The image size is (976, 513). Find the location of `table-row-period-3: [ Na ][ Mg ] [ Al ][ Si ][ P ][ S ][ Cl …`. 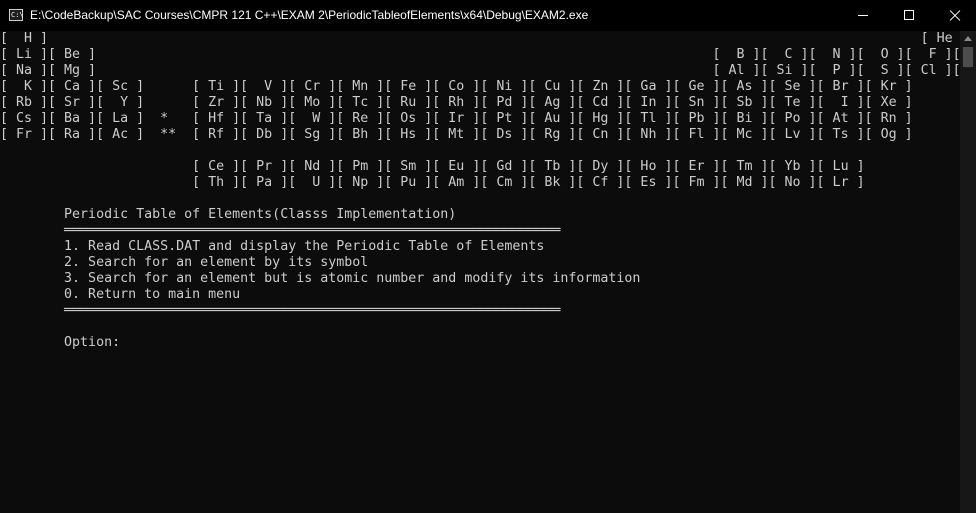

table-row-period-3: [ Na ][ Mg ] [ Al ][ Si ][ P ][ S ][ Cl … is located at coordinates (480, 70).